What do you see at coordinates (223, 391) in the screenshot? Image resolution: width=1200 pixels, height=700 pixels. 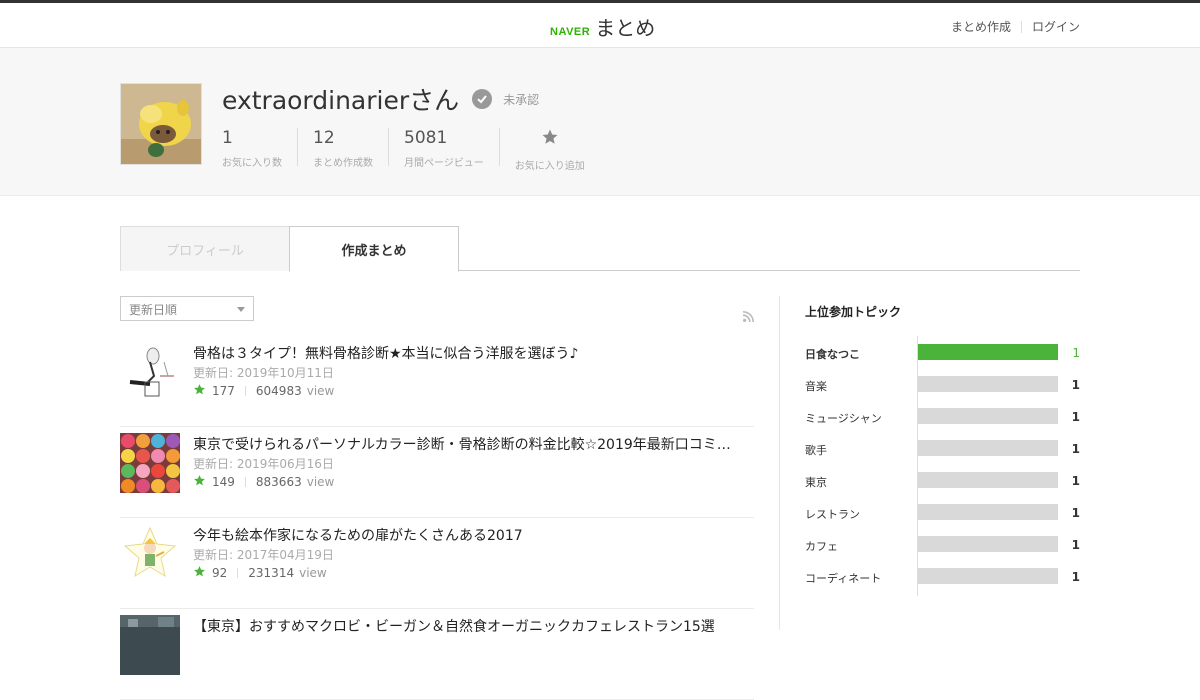 I see `favorite-count: 177` at bounding box center [223, 391].